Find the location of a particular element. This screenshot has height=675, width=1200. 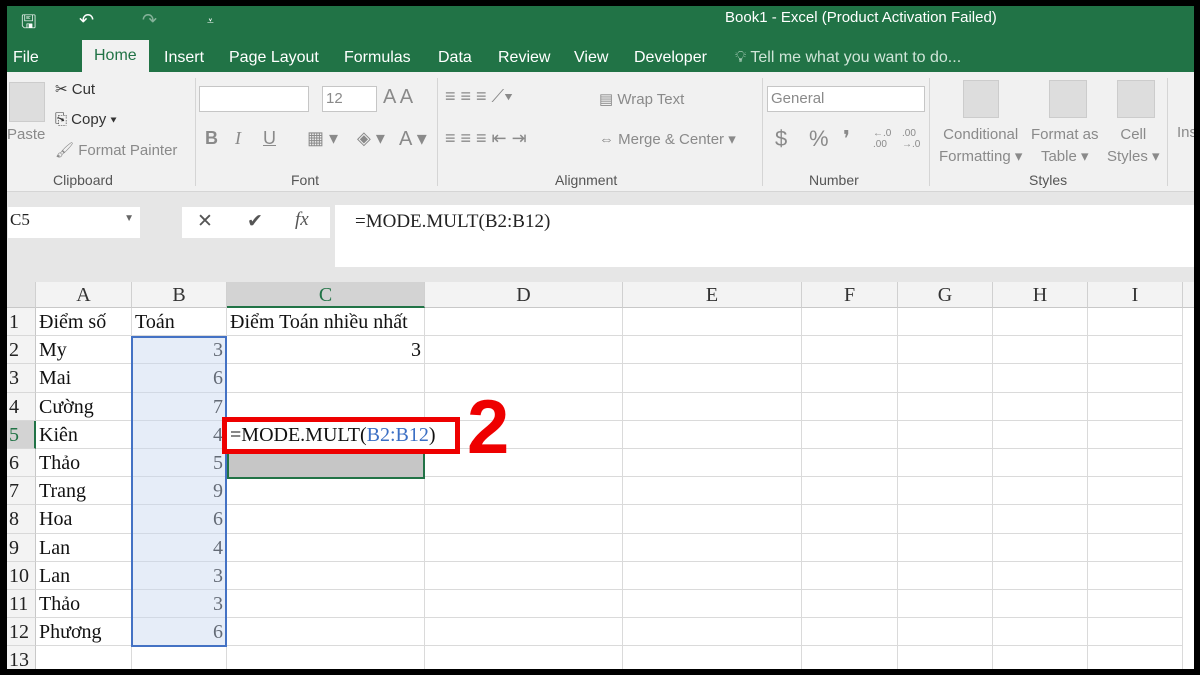

bold-button: B is located at coordinates (211, 138).